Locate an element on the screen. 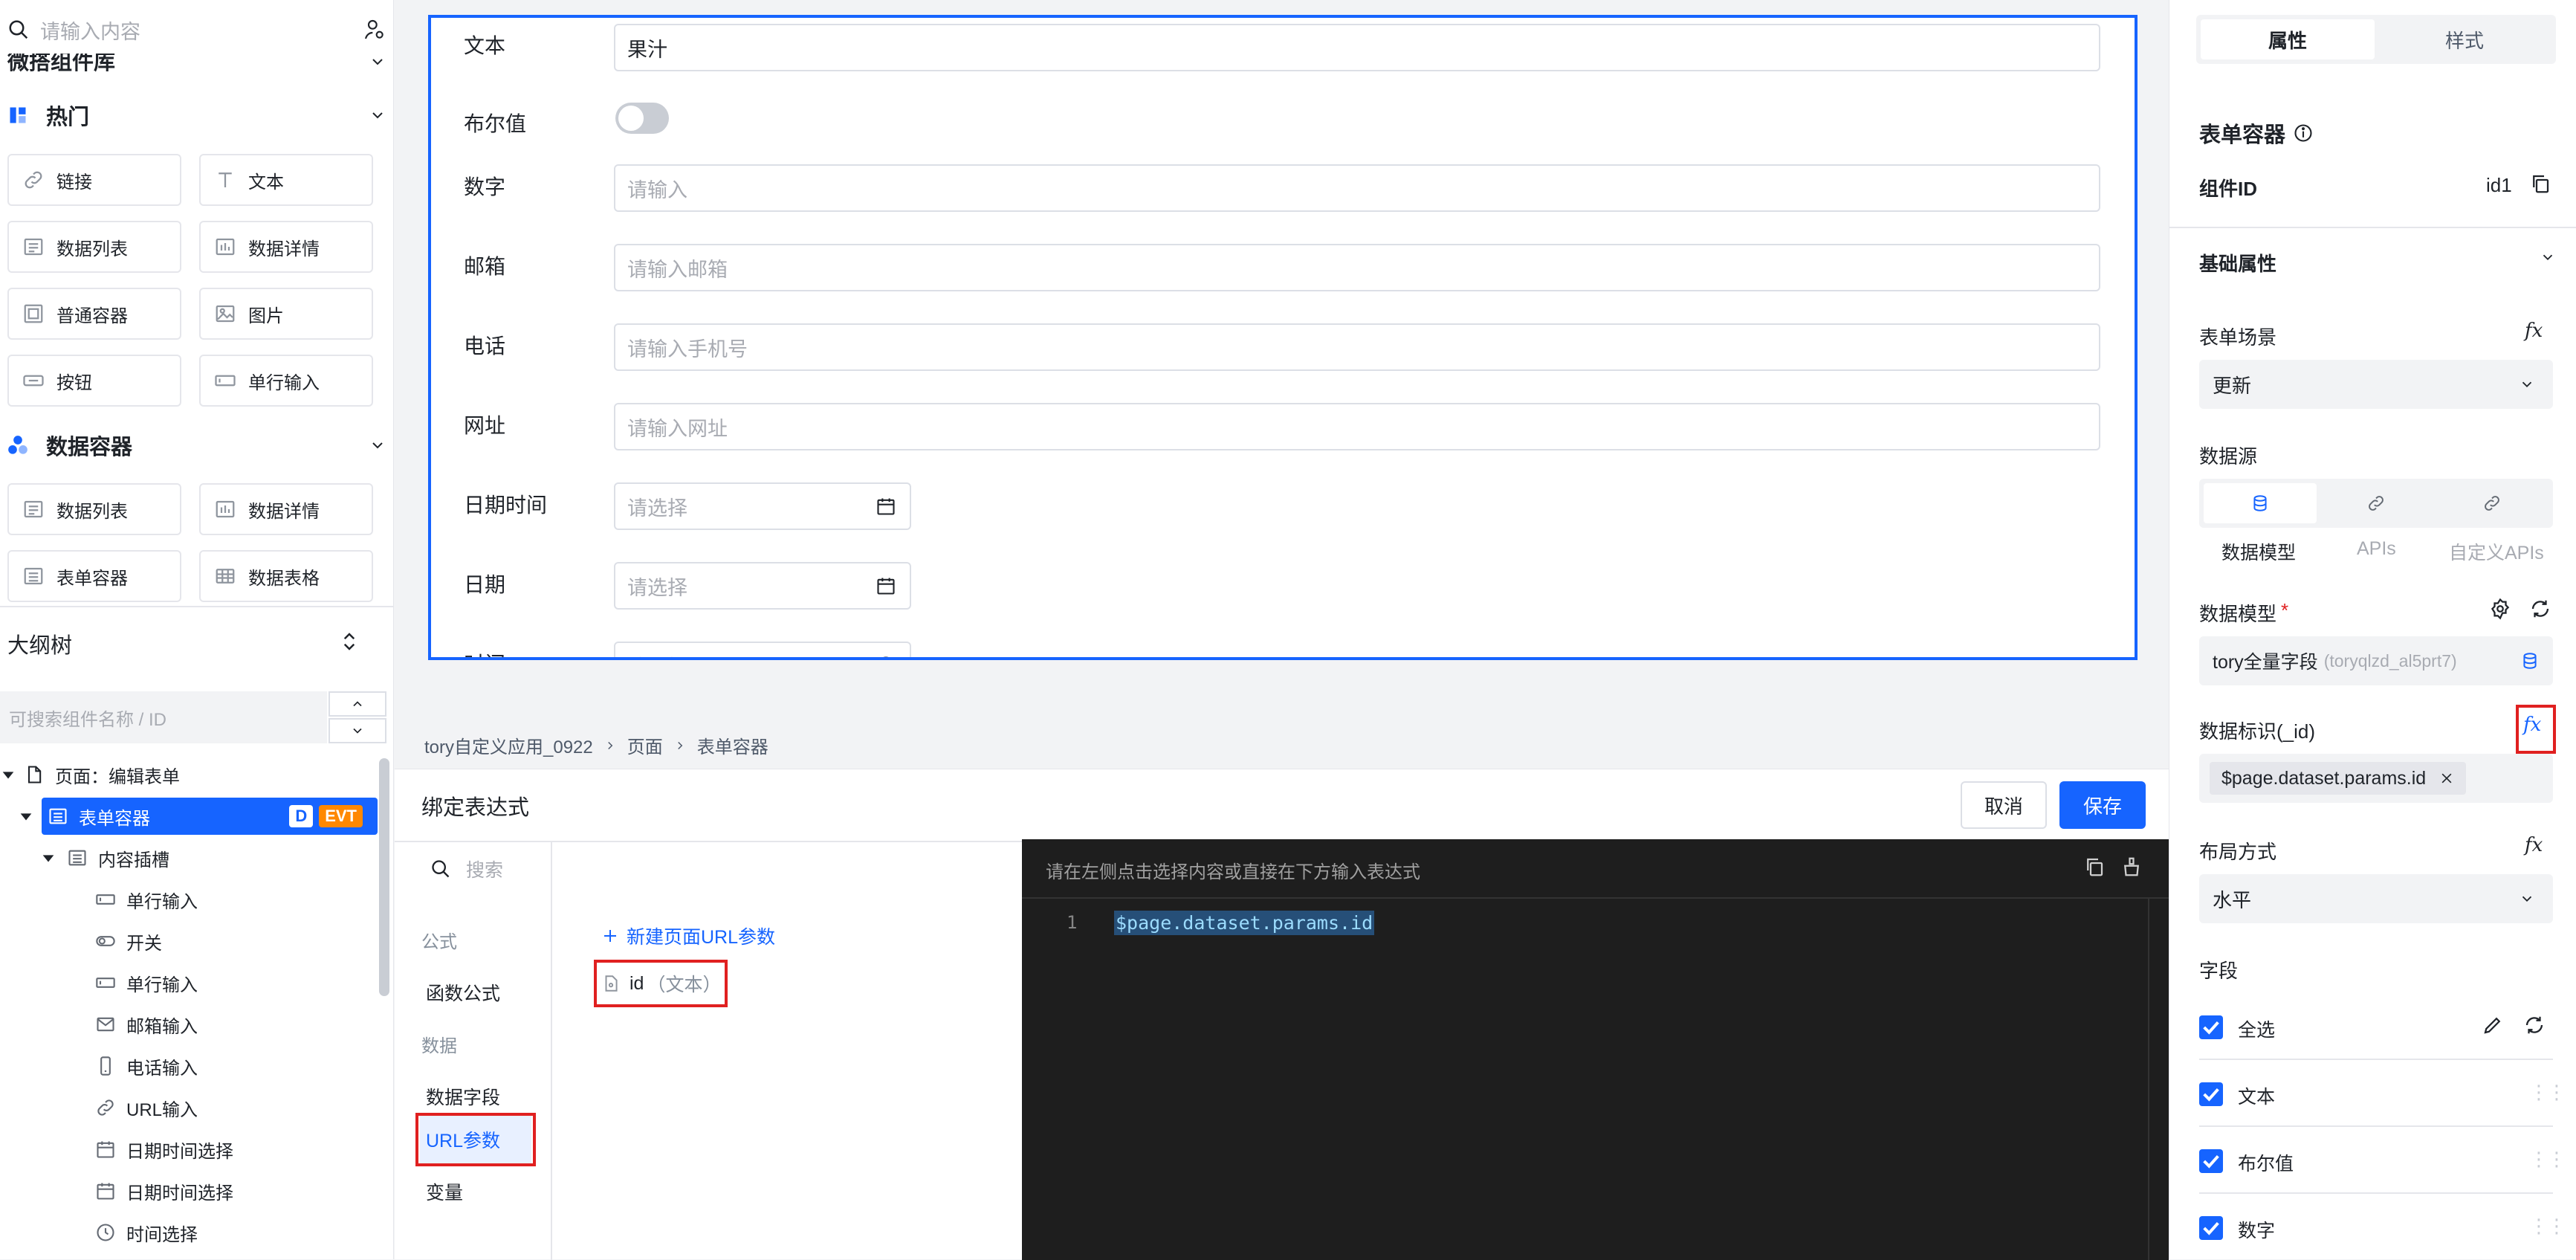 Image resolution: width=2576 pixels, height=1260 pixels. bool-toggle is located at coordinates (642, 119).